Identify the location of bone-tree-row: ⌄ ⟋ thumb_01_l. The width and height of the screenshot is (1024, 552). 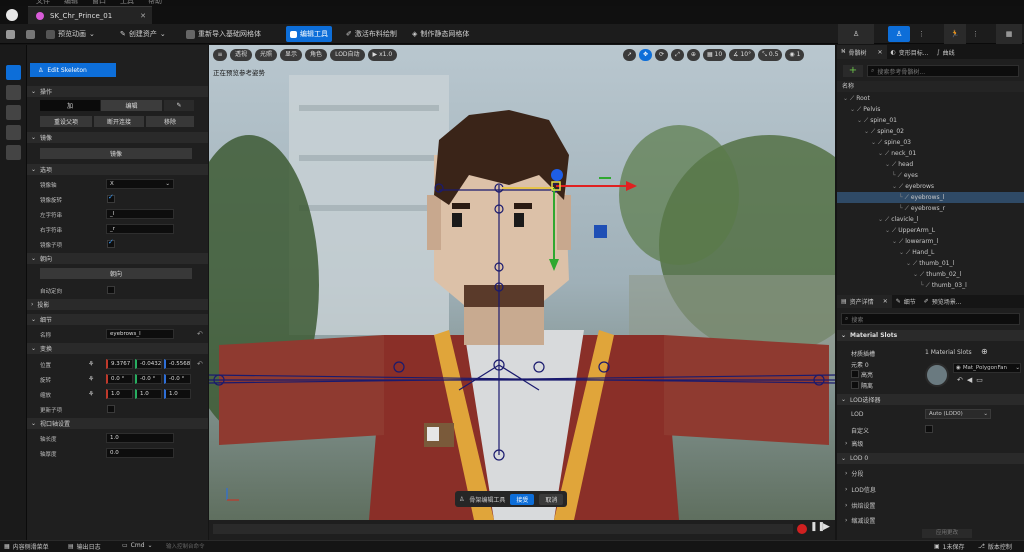
(930, 263).